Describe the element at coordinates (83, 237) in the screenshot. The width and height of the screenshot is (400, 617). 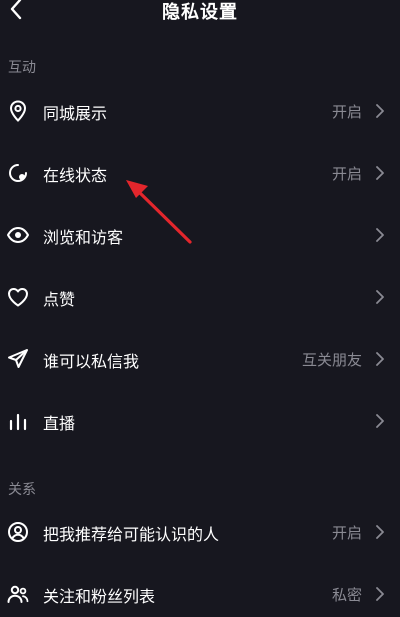
I see `row-label: 浏览和访客` at that location.